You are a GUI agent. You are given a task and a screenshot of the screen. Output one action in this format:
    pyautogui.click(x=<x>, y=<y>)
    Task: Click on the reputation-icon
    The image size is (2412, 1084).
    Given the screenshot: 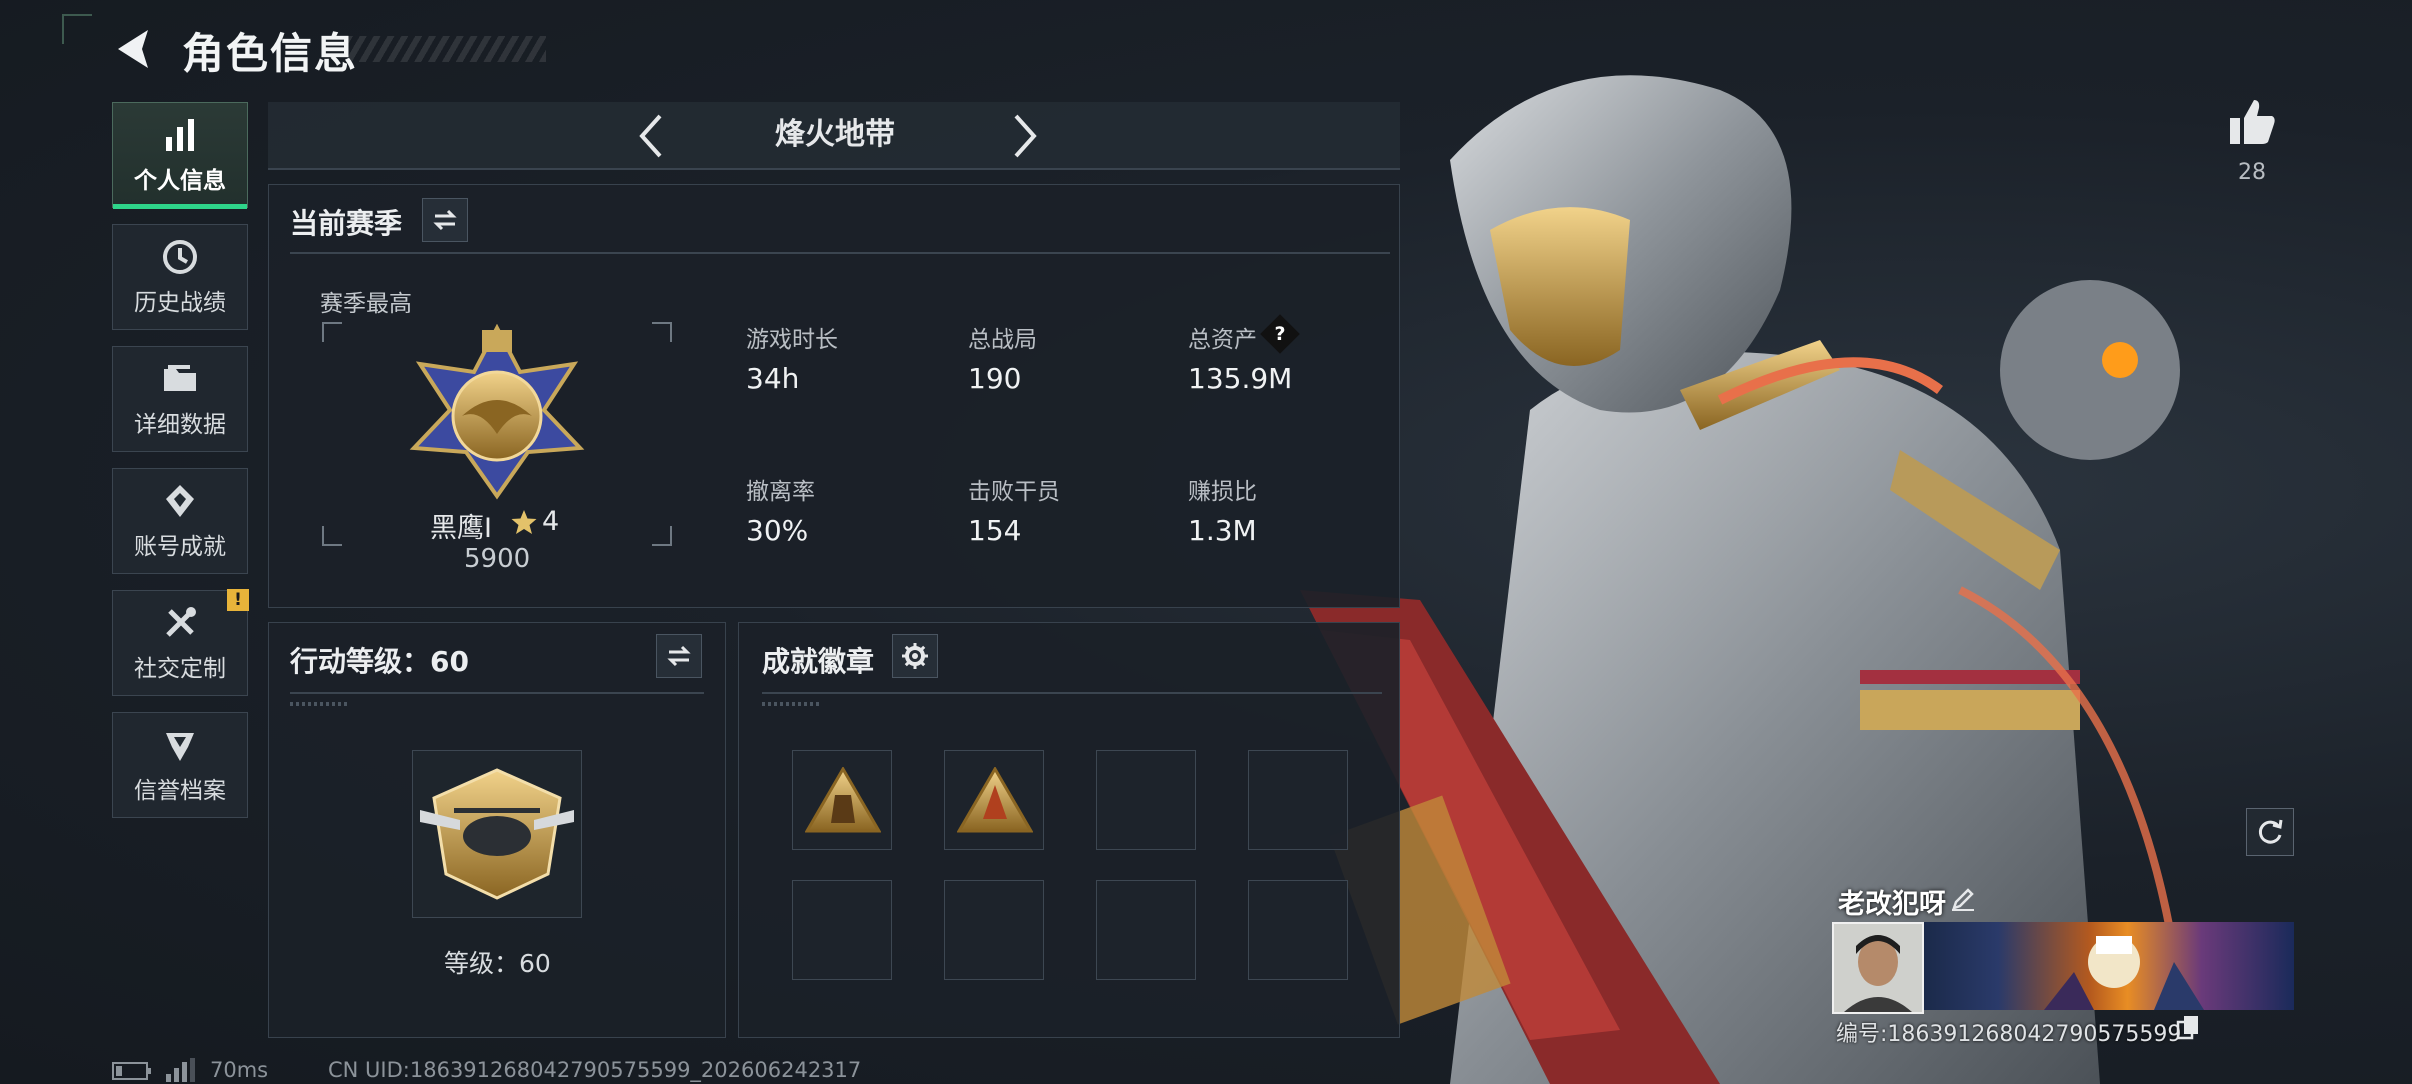 What is the action you would take?
    pyautogui.click(x=180, y=747)
    